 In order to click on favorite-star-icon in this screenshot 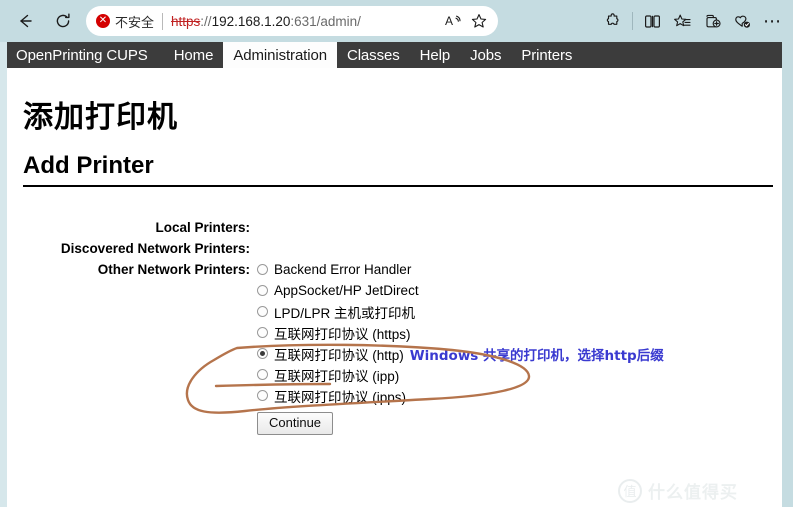, I will do `click(479, 21)`.